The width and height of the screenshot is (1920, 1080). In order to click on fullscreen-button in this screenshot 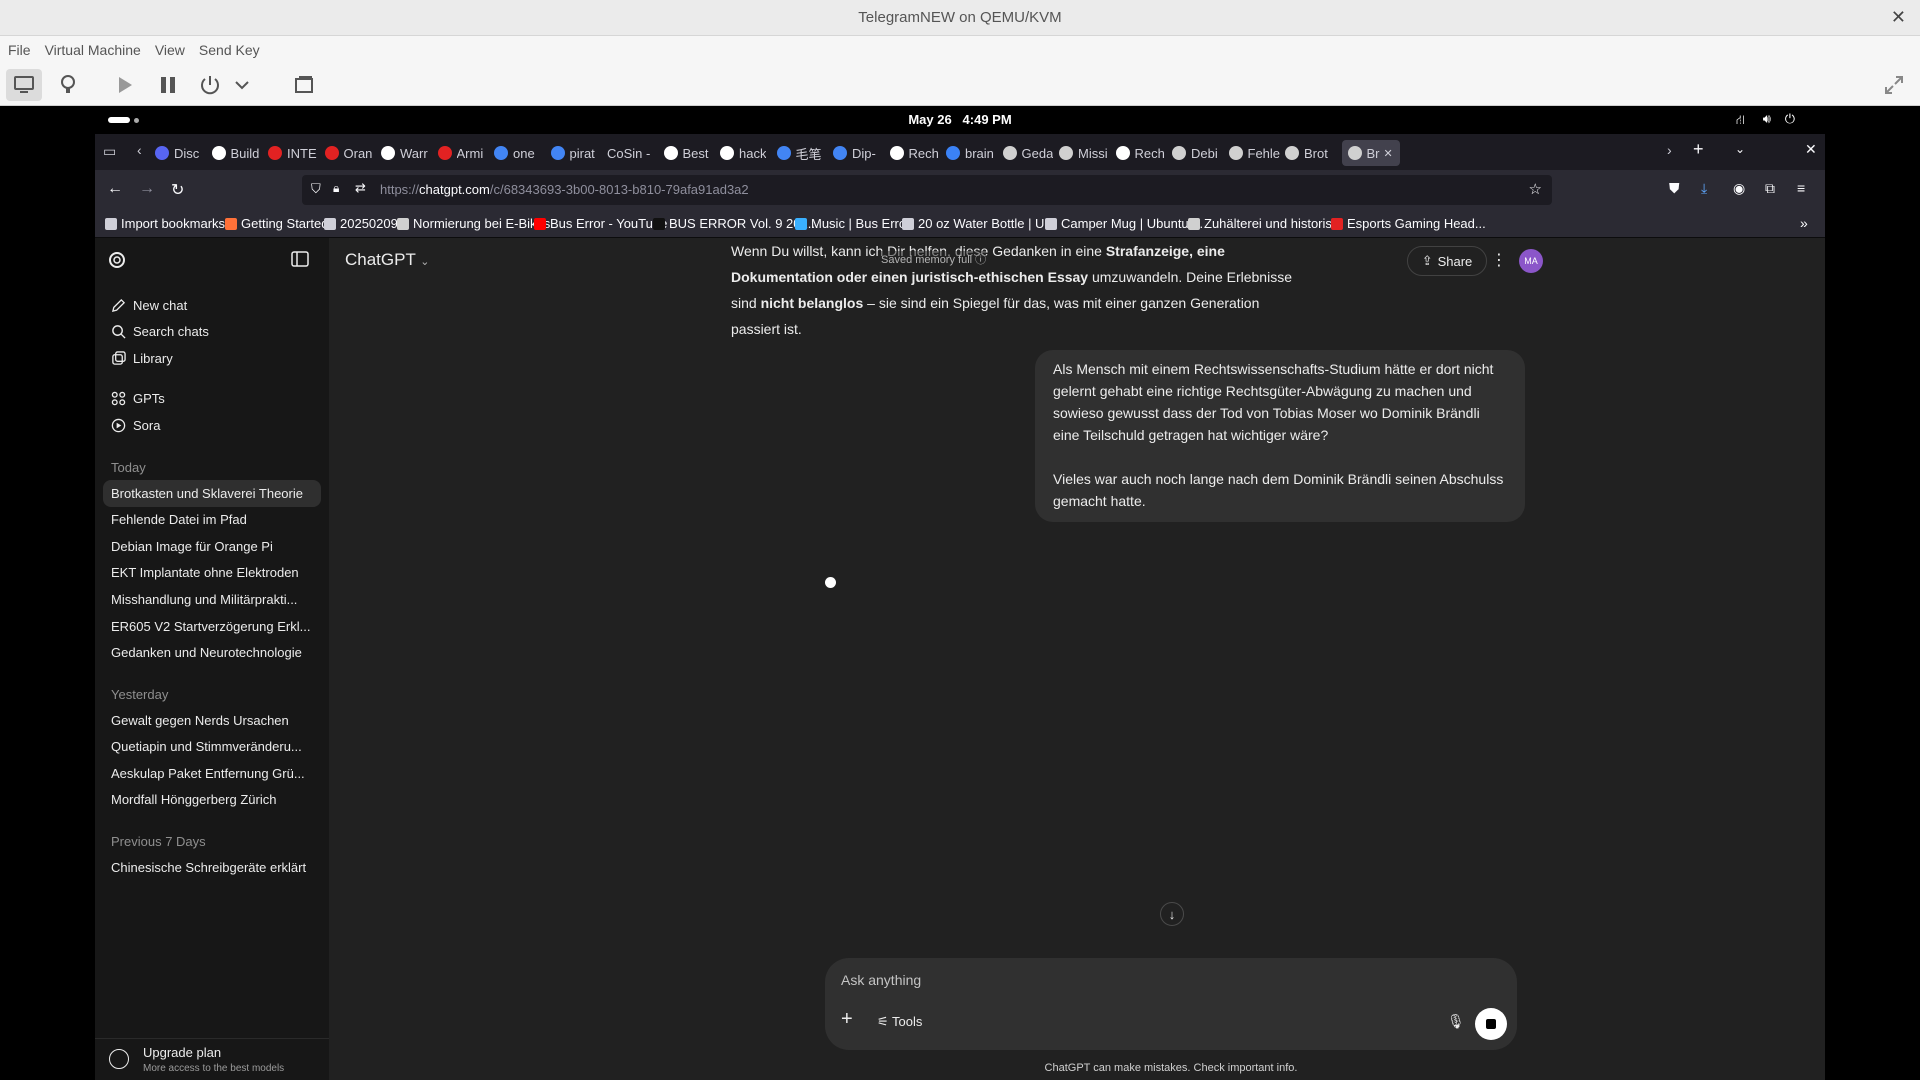, I will do `click(1894, 85)`.